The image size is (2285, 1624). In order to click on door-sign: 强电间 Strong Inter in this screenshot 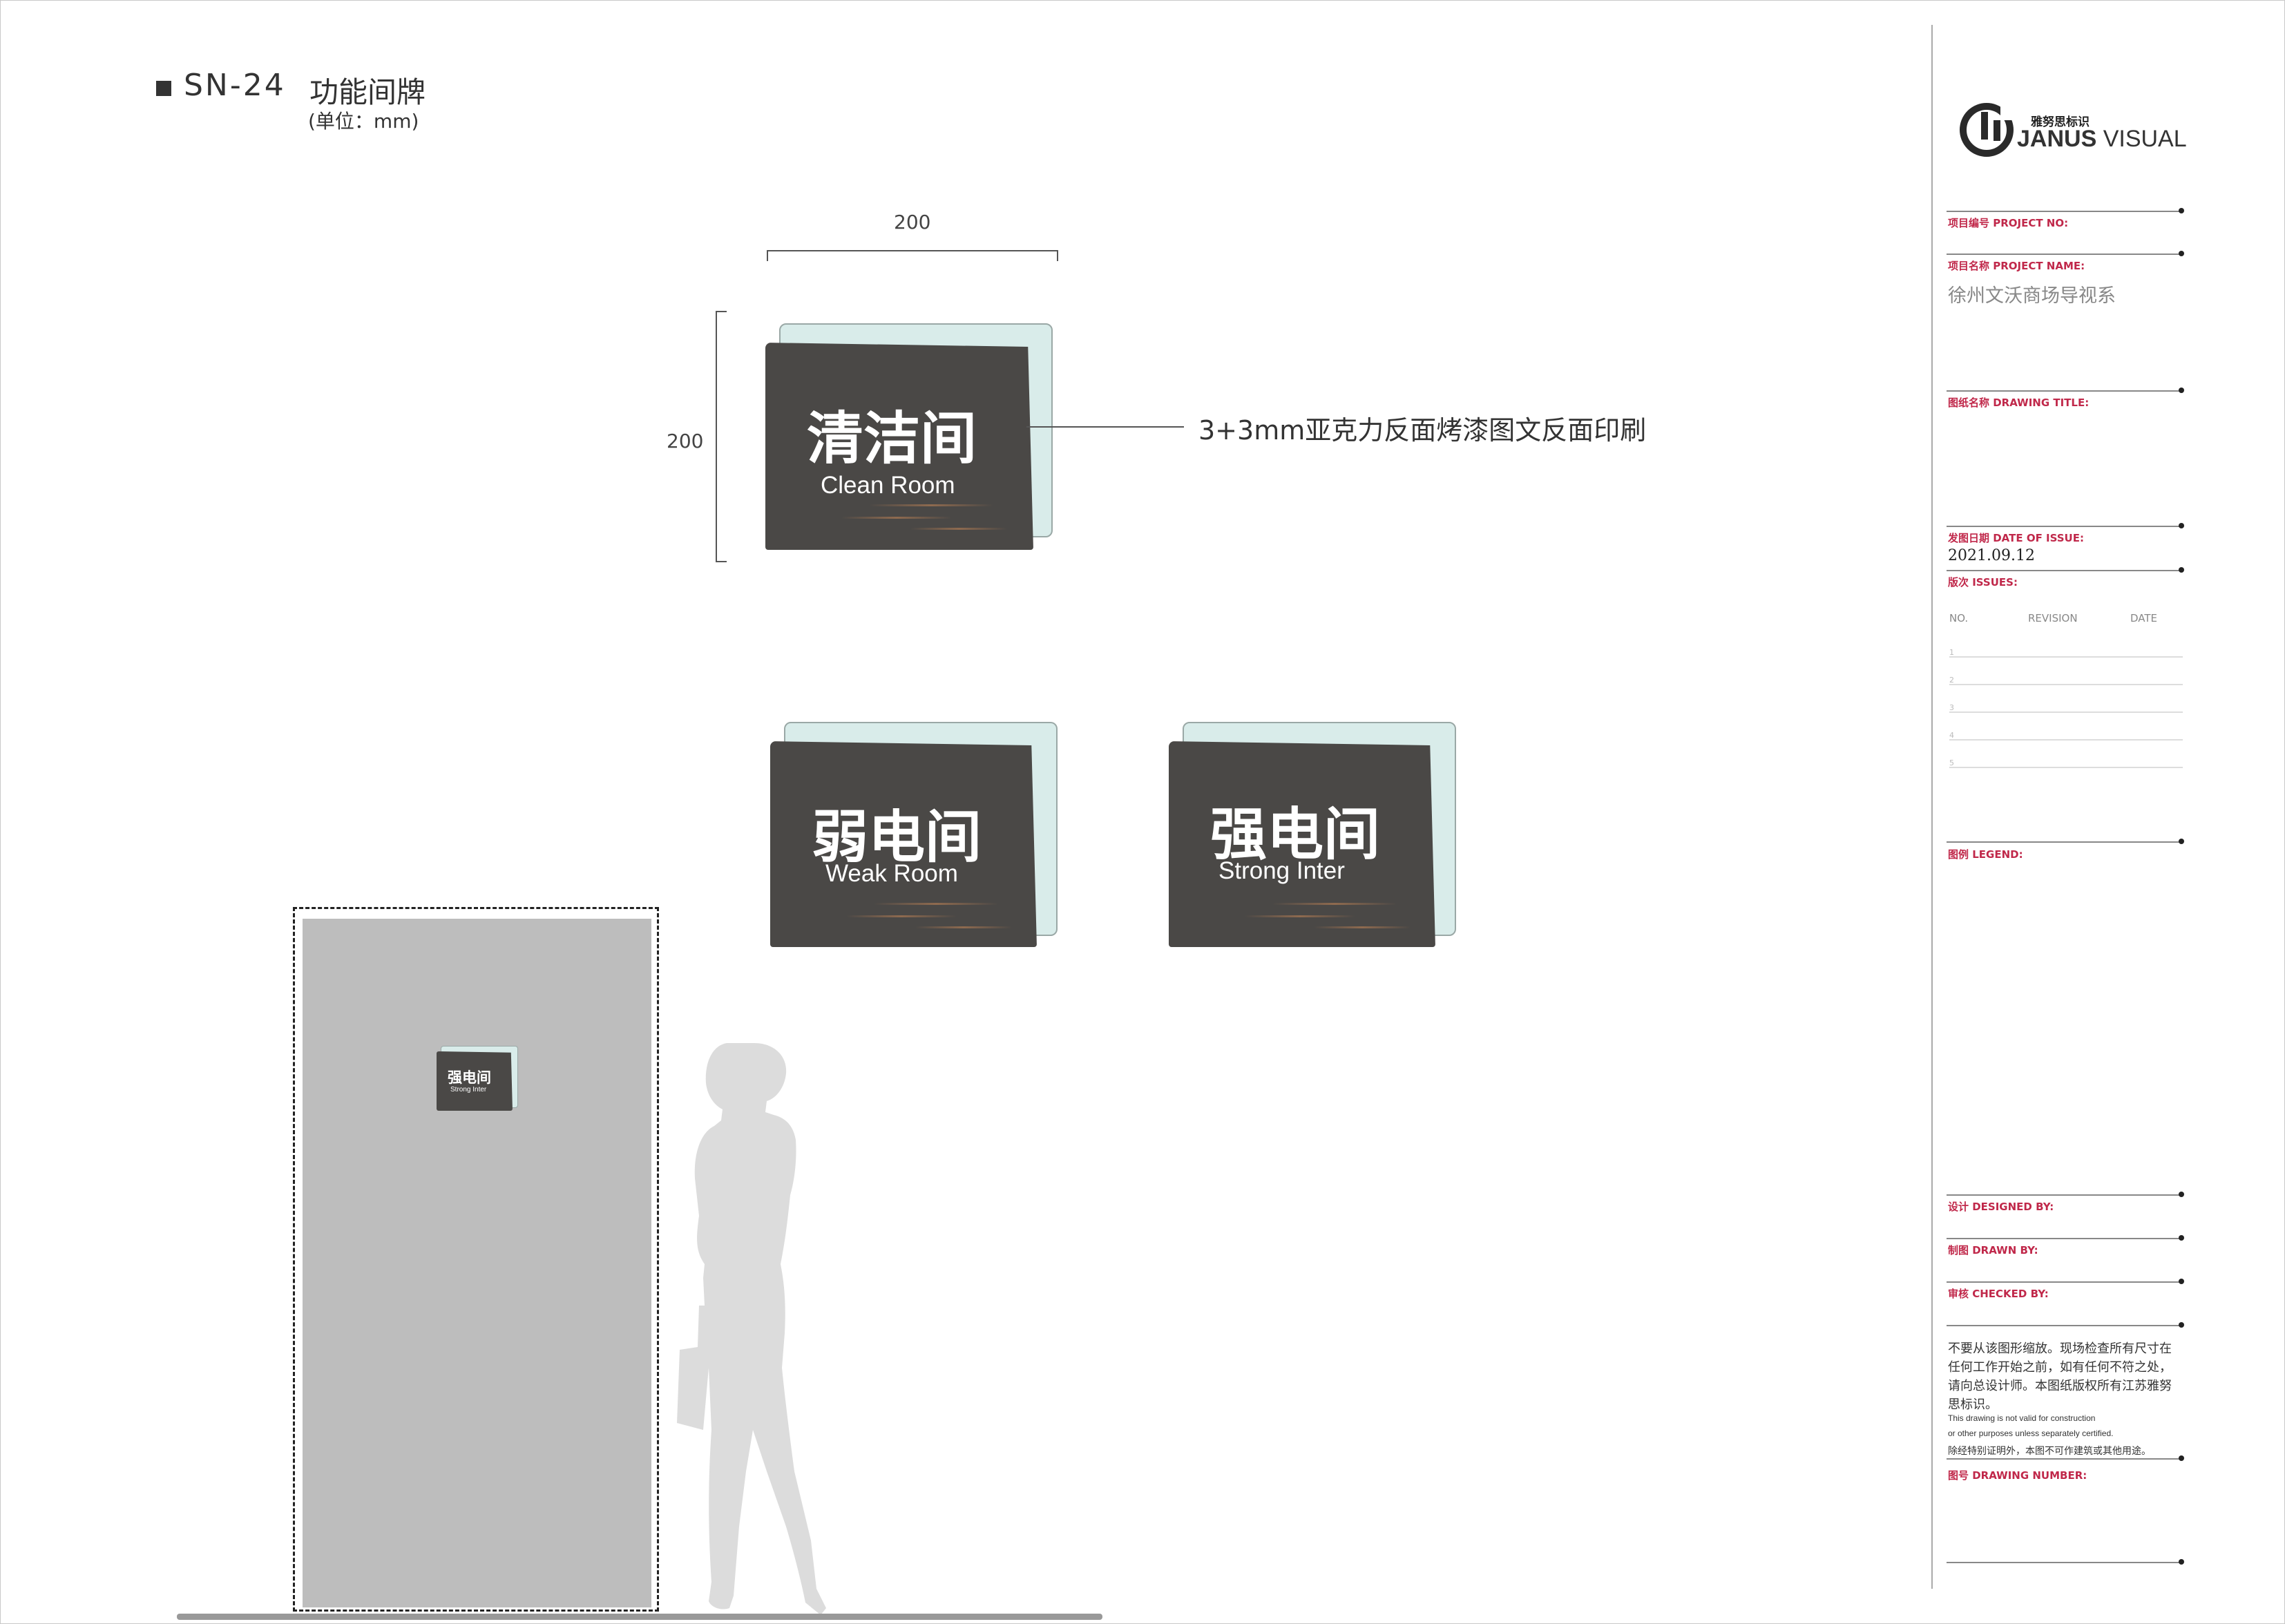, I will do `click(479, 1079)`.